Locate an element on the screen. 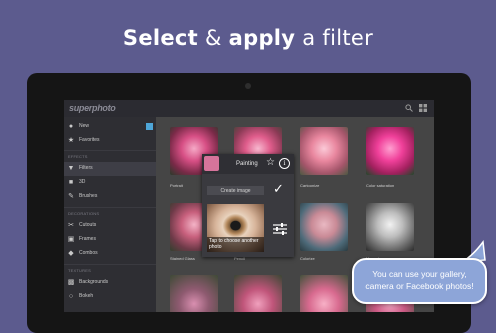 The image size is (496, 333). dialog-header: Painting ☆ i is located at coordinates (248, 164).